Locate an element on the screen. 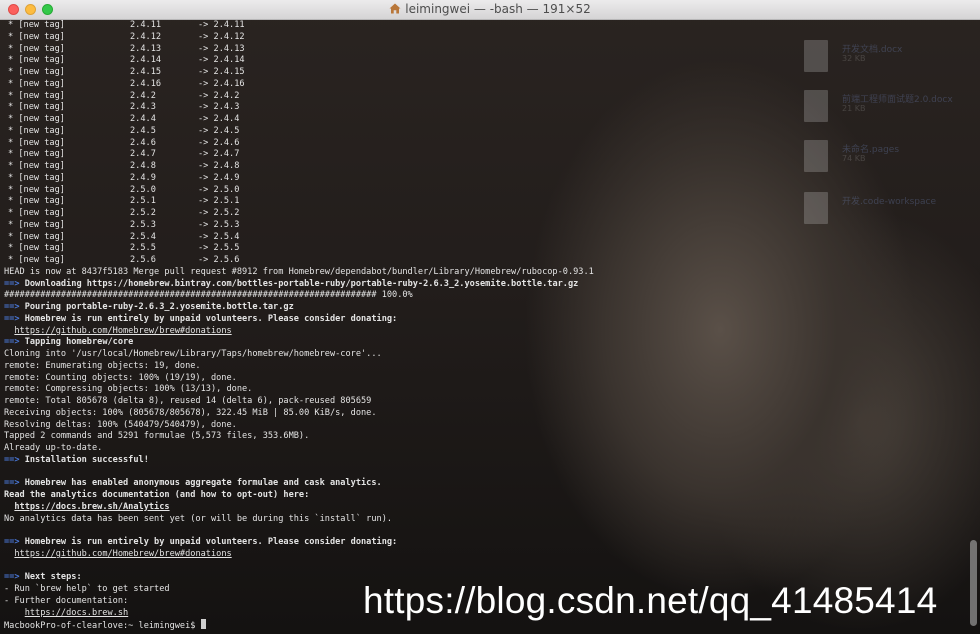 The height and width of the screenshot is (634, 980). title-bar: leimingwei — -bash — 191×52 is located at coordinates (490, 10).